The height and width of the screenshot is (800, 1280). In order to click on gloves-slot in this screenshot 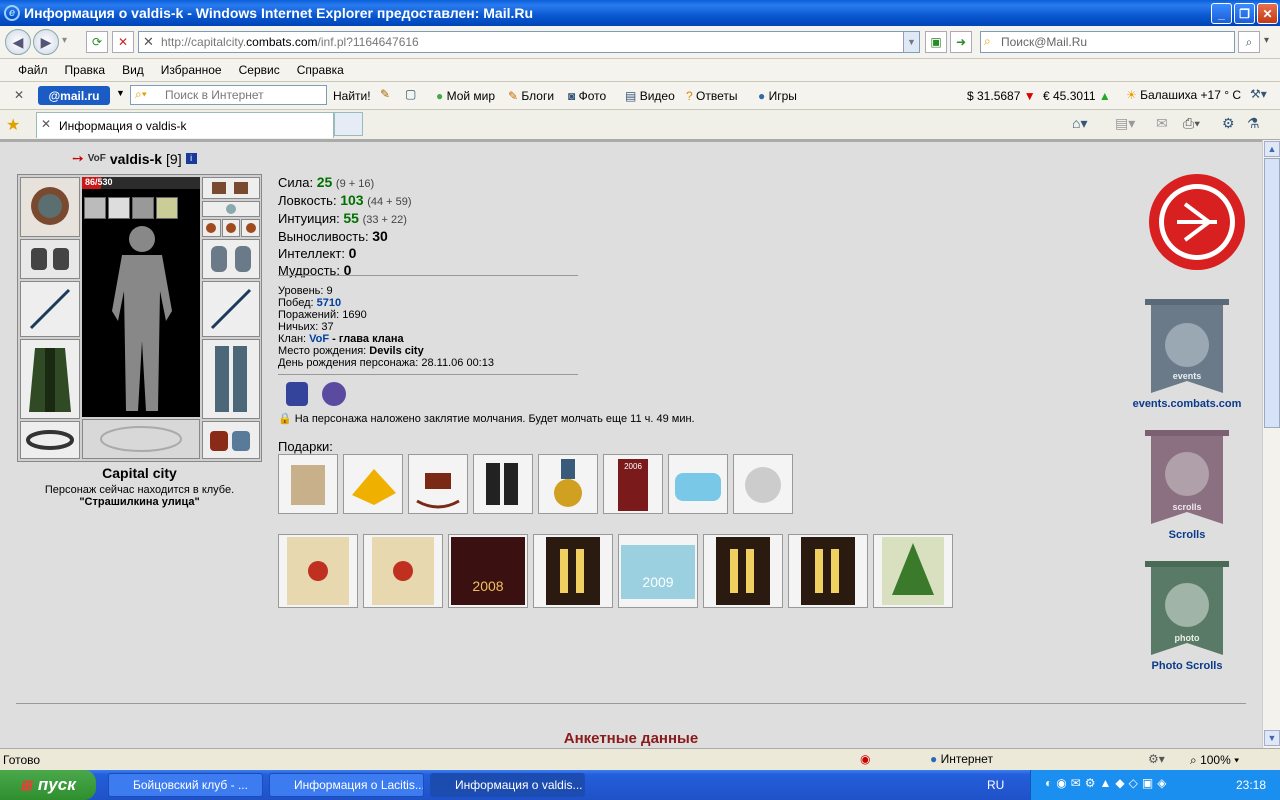, I will do `click(231, 259)`.